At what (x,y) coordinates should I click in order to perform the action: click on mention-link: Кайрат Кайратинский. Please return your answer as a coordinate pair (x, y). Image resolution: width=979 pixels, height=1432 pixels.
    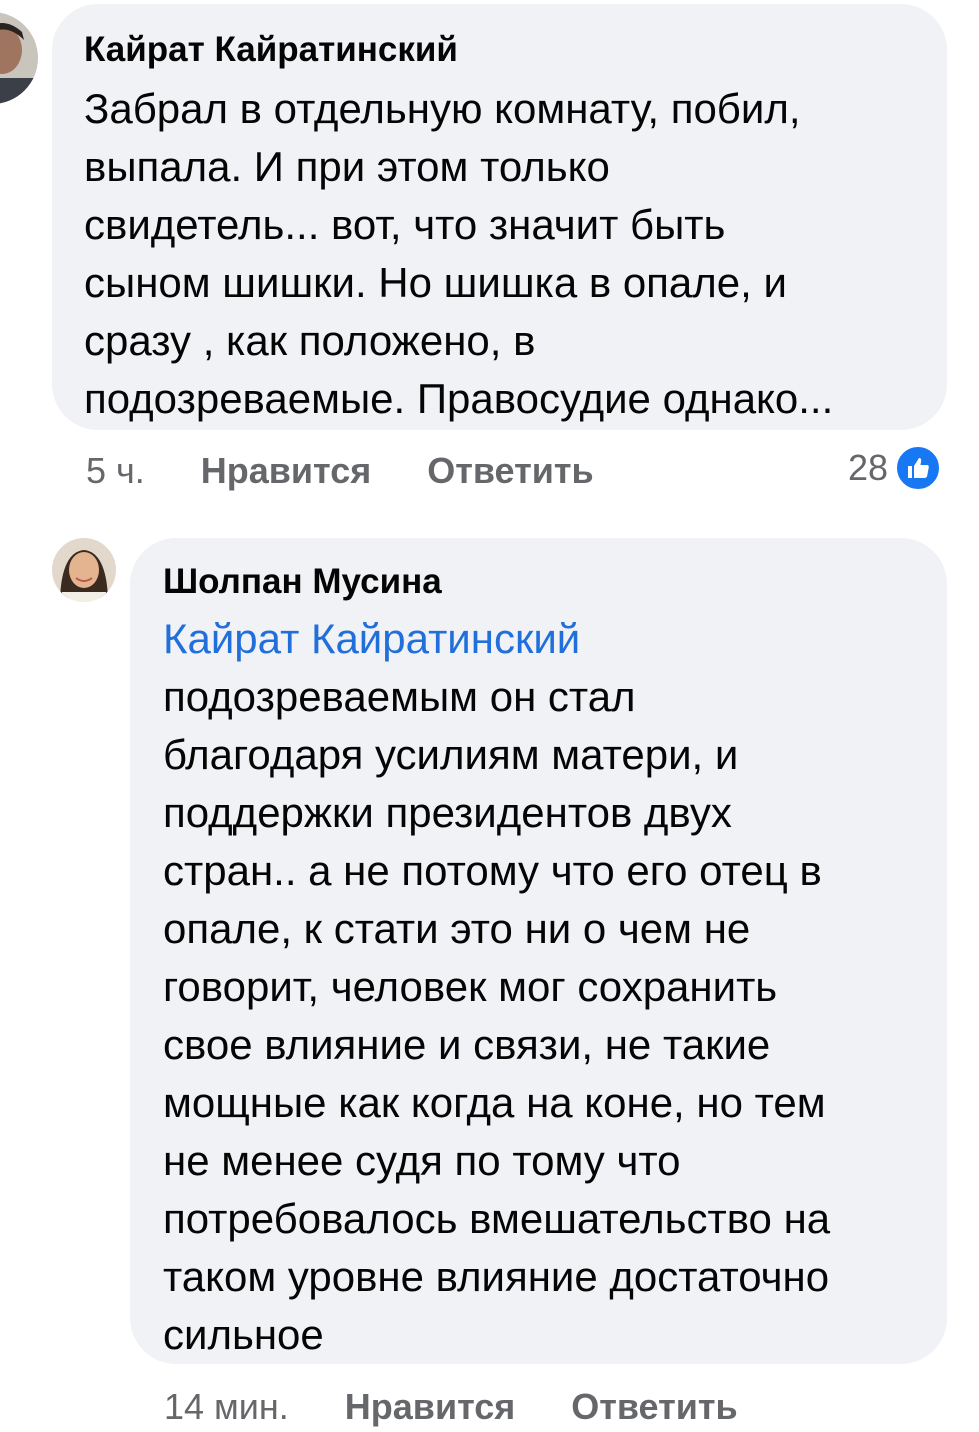
    Looking at the image, I should click on (555, 639).